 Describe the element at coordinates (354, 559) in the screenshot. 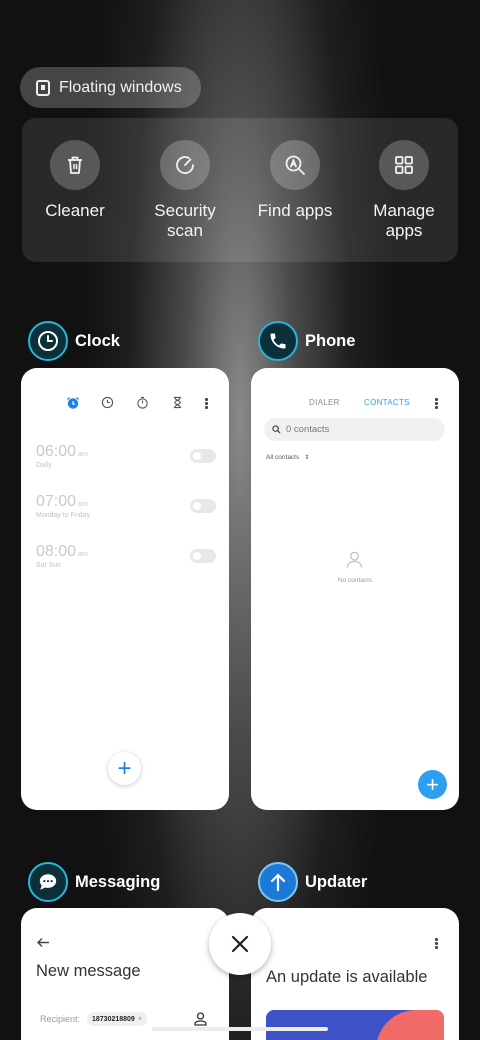

I see `contact-placeholder-icon` at that location.